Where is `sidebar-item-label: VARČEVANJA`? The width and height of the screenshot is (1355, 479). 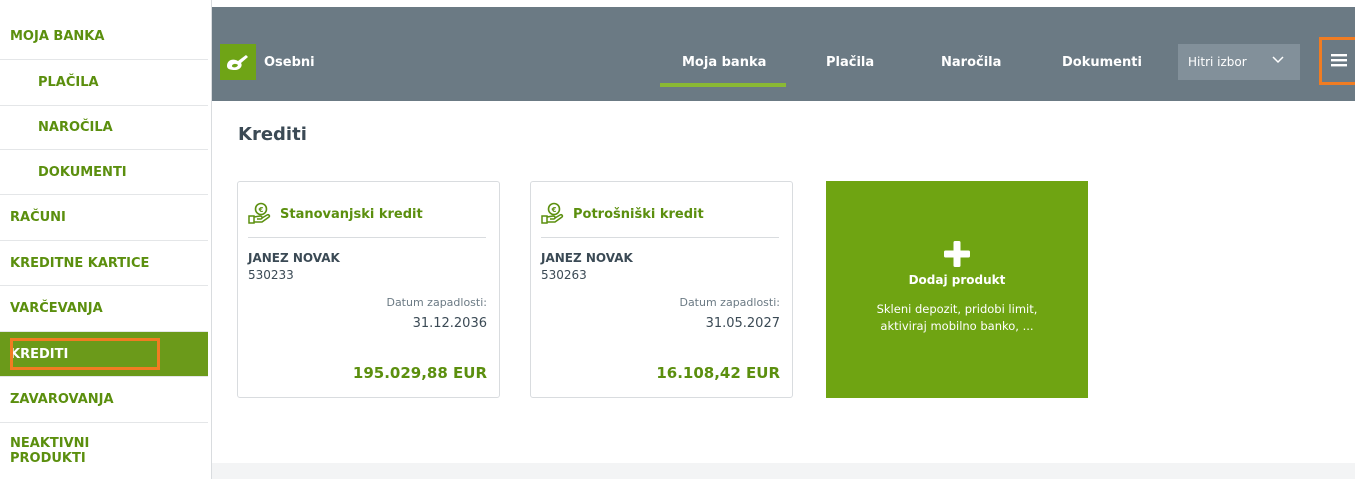 sidebar-item-label: VARČEVANJA is located at coordinates (56, 308).